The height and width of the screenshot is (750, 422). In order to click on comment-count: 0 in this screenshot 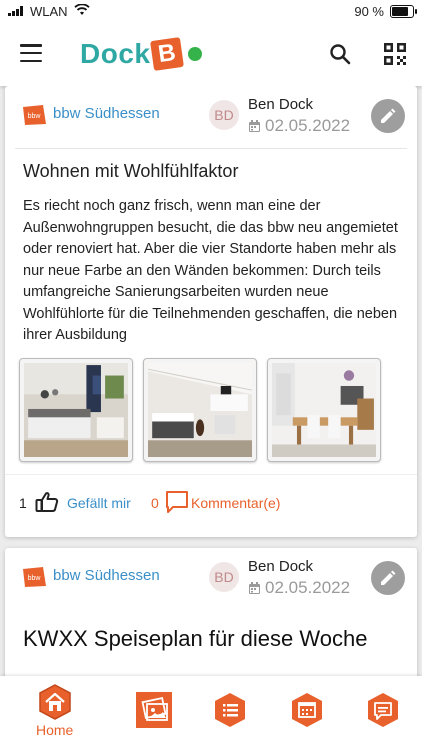, I will do `click(155, 503)`.